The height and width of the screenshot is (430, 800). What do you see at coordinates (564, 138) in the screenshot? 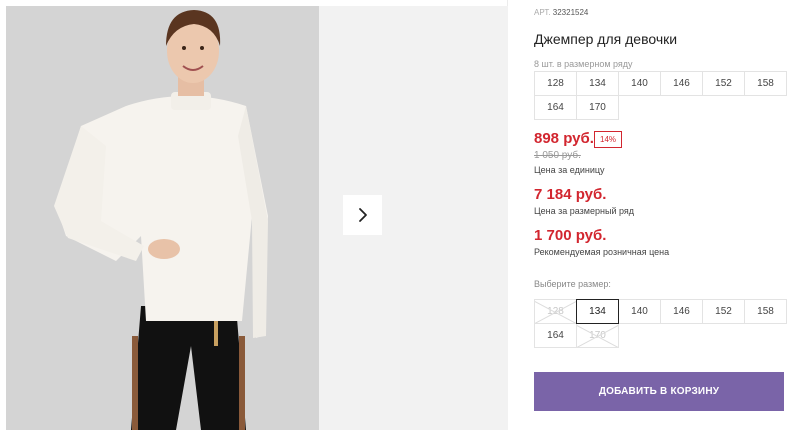
I see `unit-price: 898 руб.` at bounding box center [564, 138].